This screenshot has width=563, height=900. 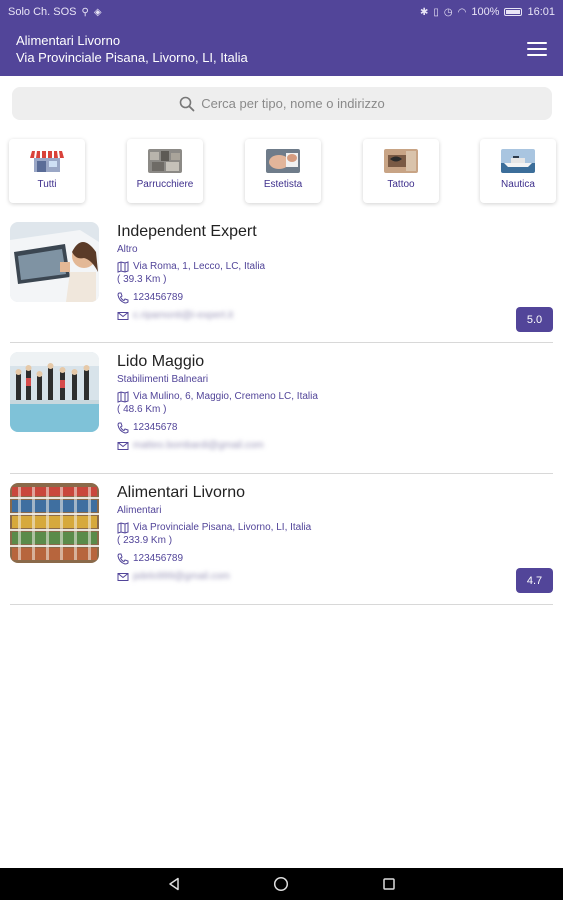 What do you see at coordinates (142, 409) in the screenshot?
I see `listing-distance: ( 48.6 Km )` at bounding box center [142, 409].